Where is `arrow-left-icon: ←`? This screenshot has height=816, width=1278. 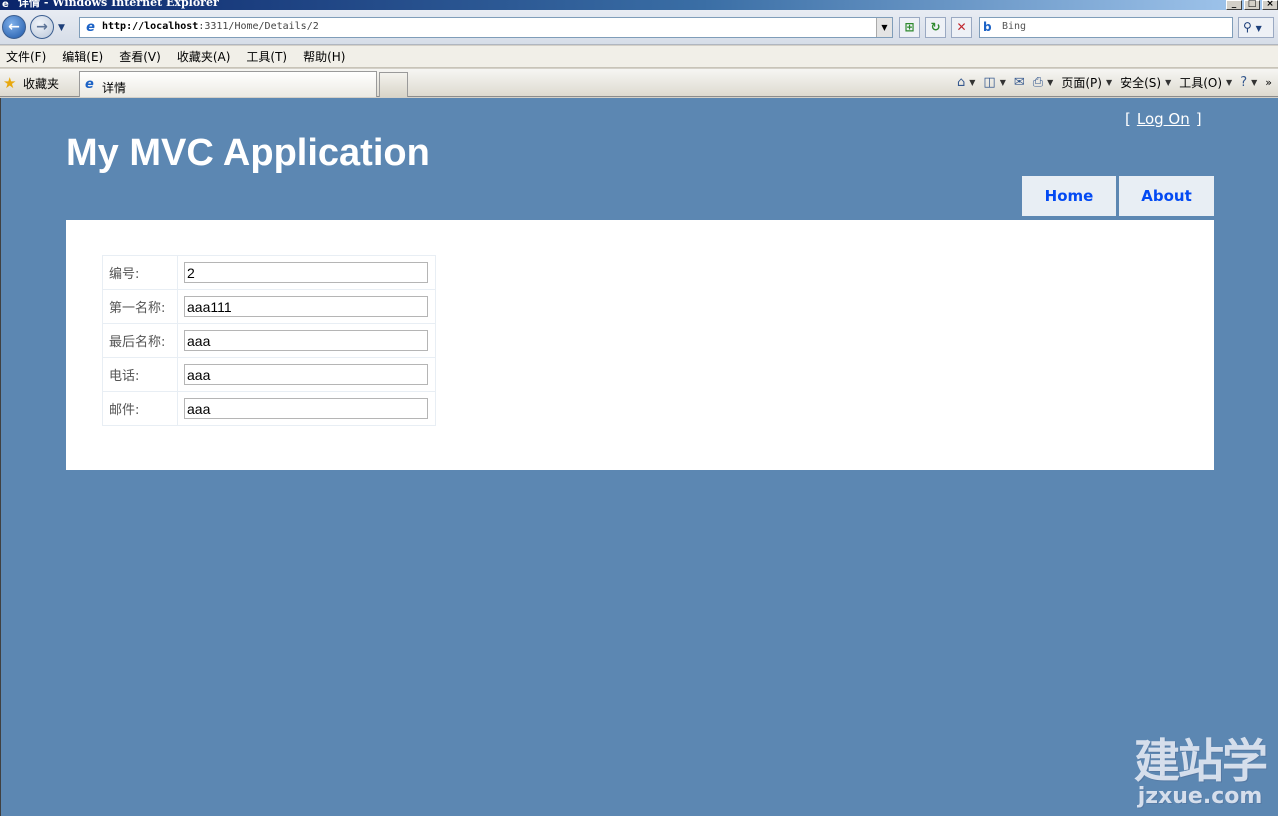
arrow-left-icon: ← is located at coordinates (14, 27).